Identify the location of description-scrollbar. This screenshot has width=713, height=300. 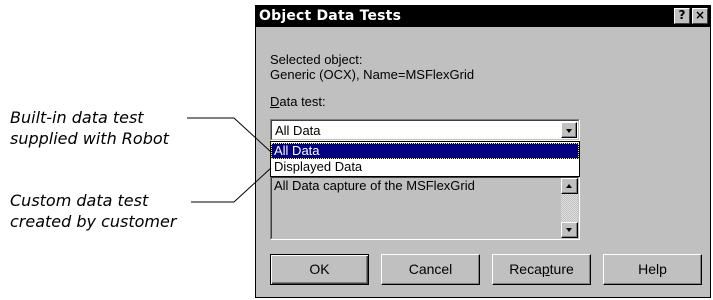
(569, 208).